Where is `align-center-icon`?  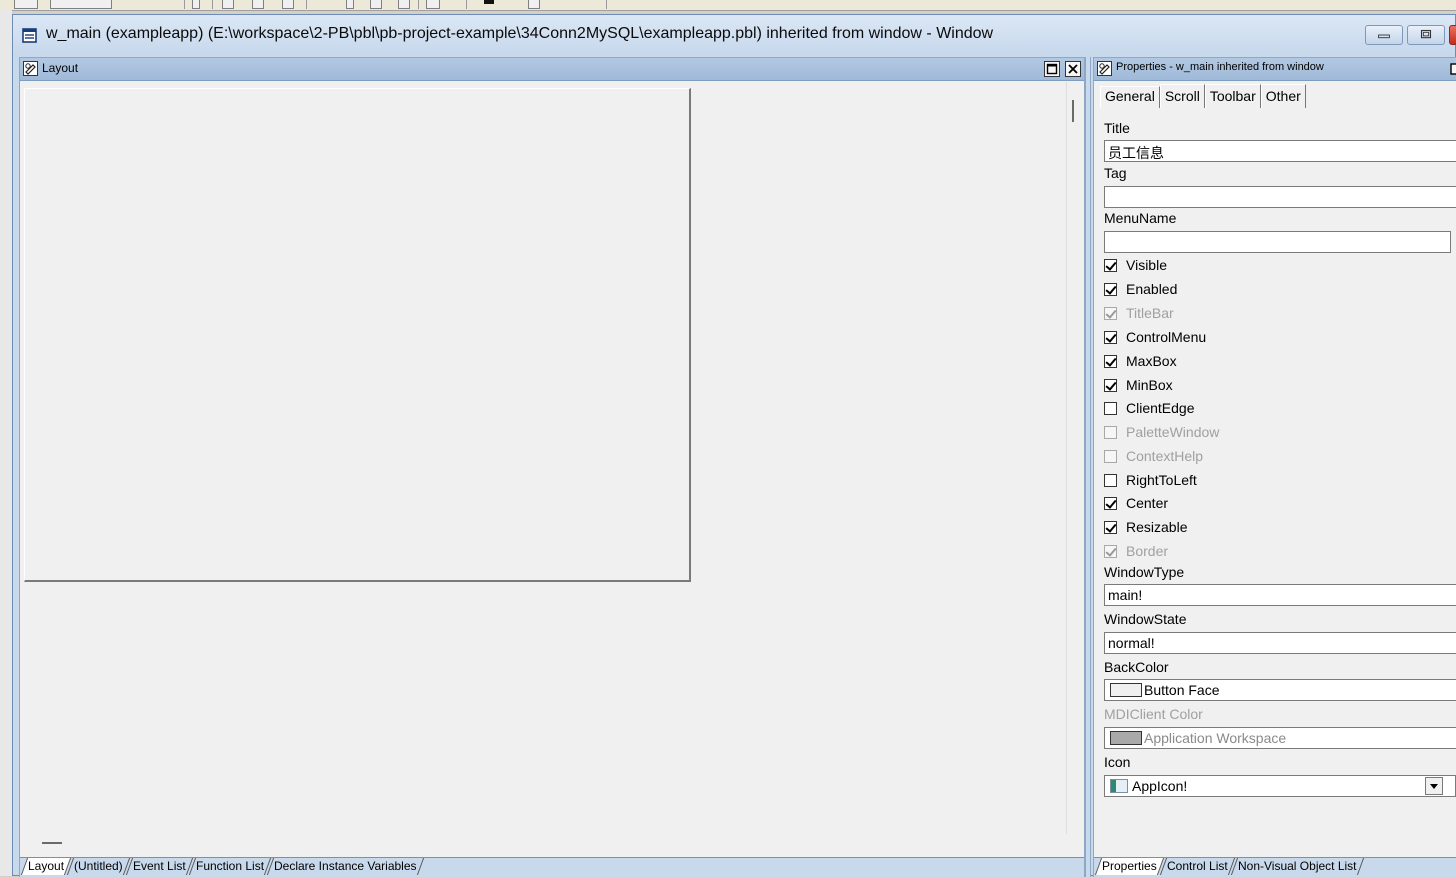
align-center-icon is located at coordinates (258, 4).